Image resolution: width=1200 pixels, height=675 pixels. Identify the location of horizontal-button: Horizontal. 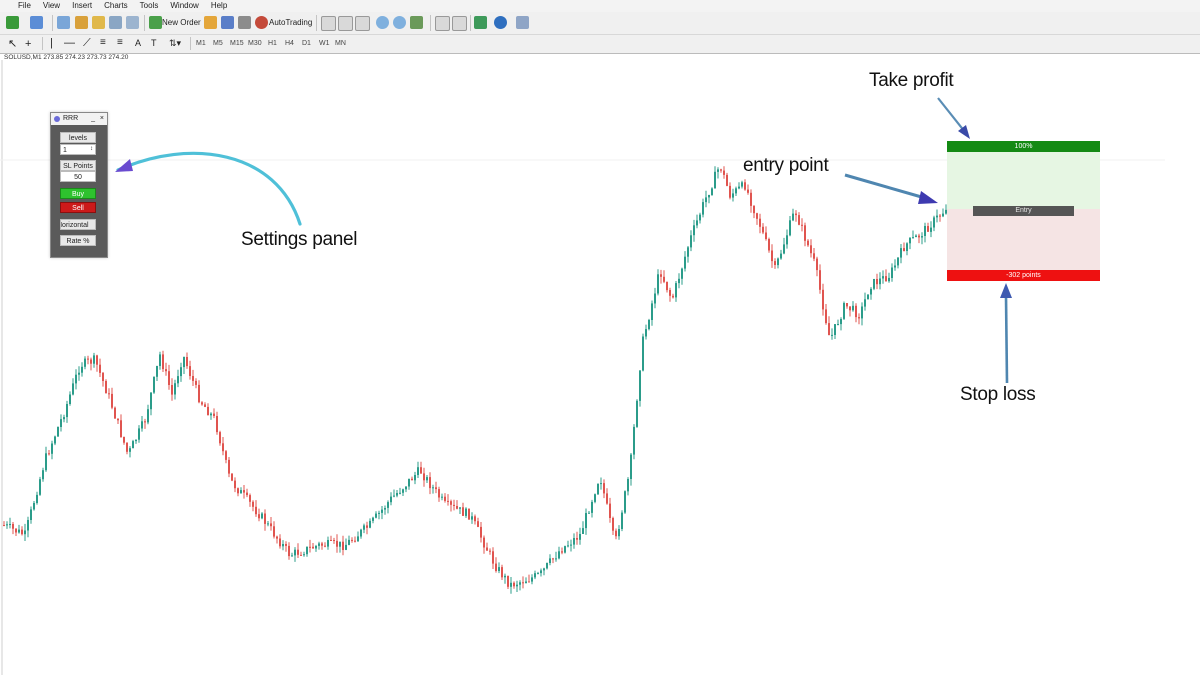
(78, 224).